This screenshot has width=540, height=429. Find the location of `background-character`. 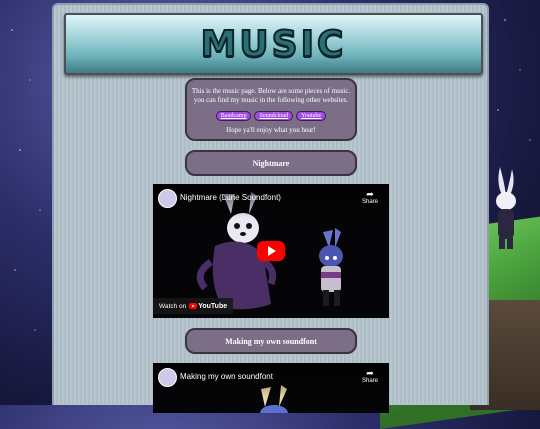

background-character is located at coordinates (506, 207).